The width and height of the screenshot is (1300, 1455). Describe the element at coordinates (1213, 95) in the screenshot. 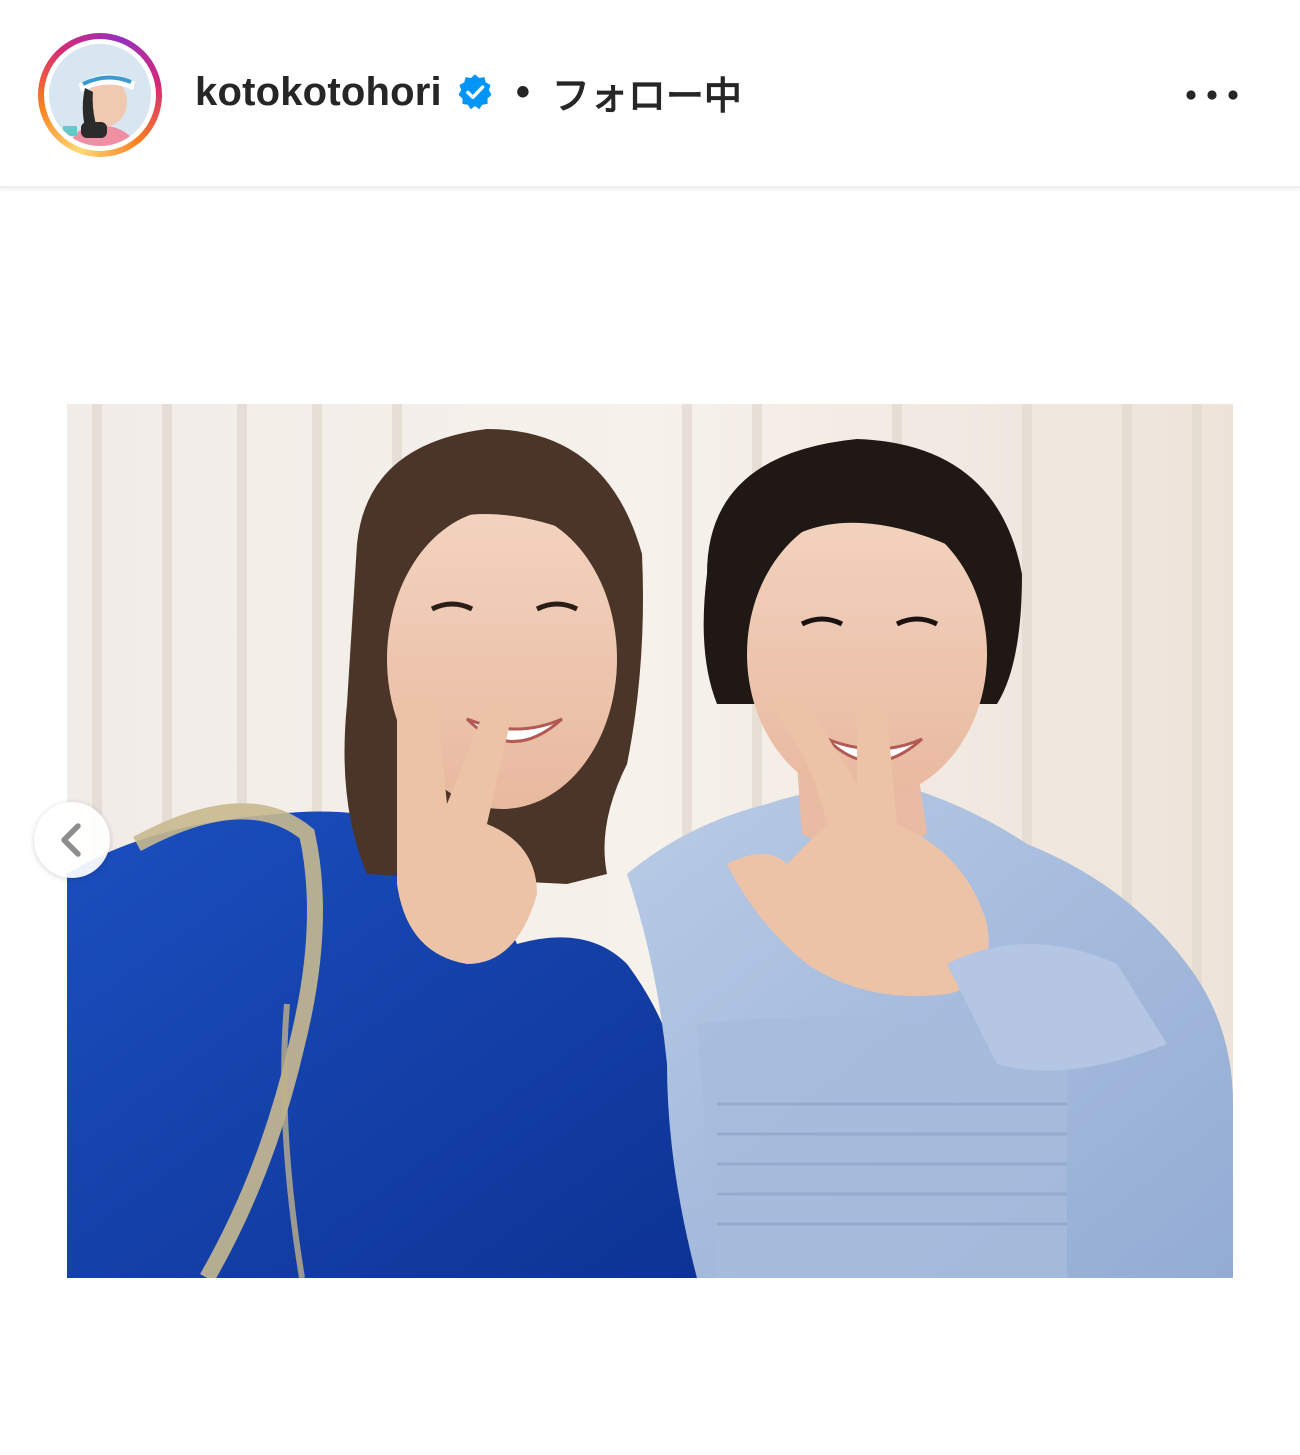

I see `more-options-icon` at that location.